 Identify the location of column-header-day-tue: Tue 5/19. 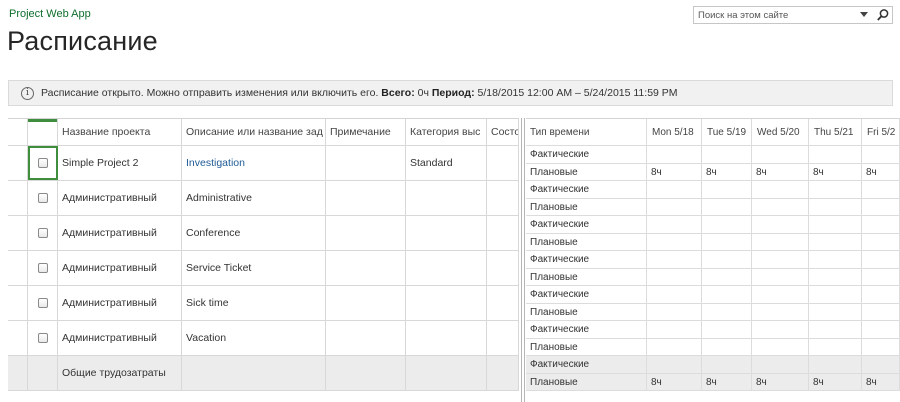
(727, 132).